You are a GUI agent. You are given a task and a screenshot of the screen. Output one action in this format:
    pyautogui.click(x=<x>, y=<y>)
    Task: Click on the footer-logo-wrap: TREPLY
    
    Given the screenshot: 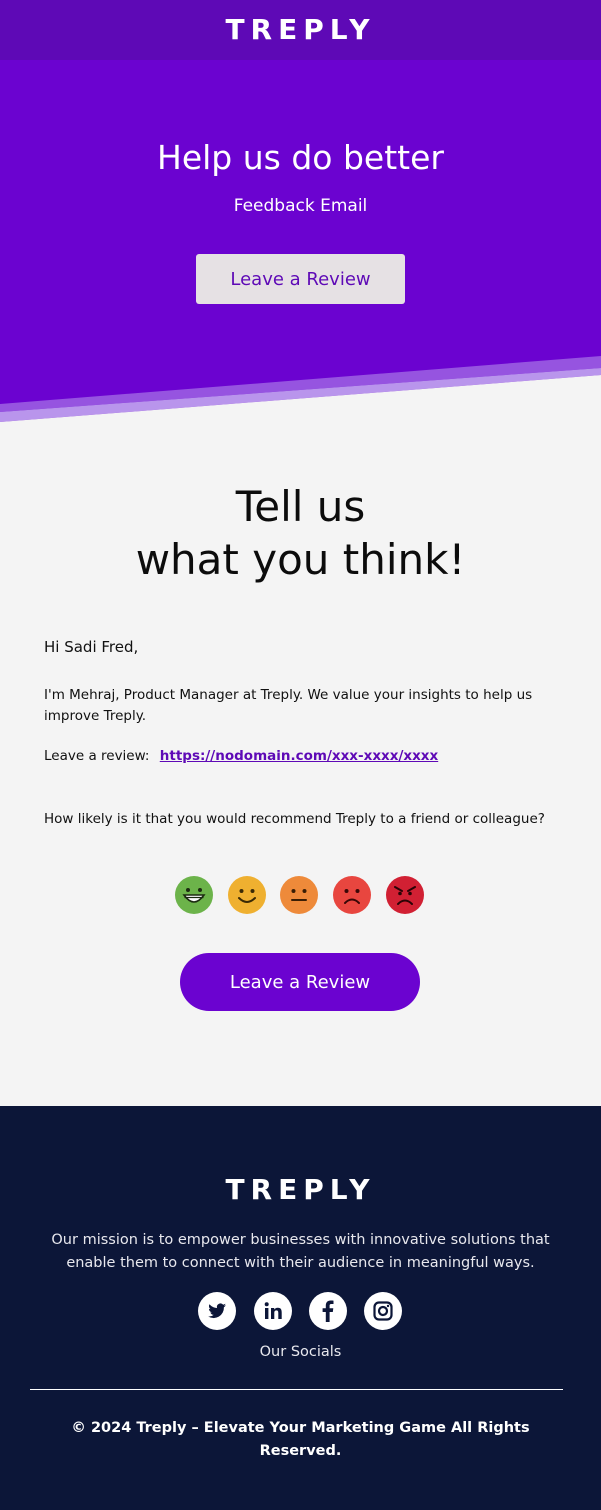 What is the action you would take?
    pyautogui.click(x=300, y=1190)
    